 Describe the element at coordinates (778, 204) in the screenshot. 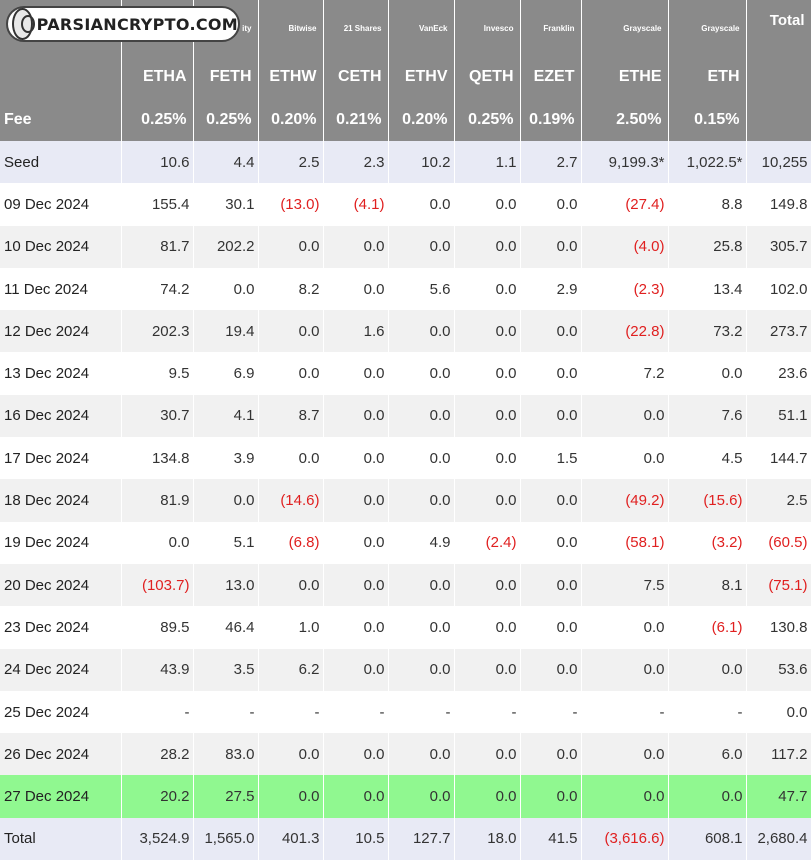

I see `row-total-cell: 149.8` at that location.